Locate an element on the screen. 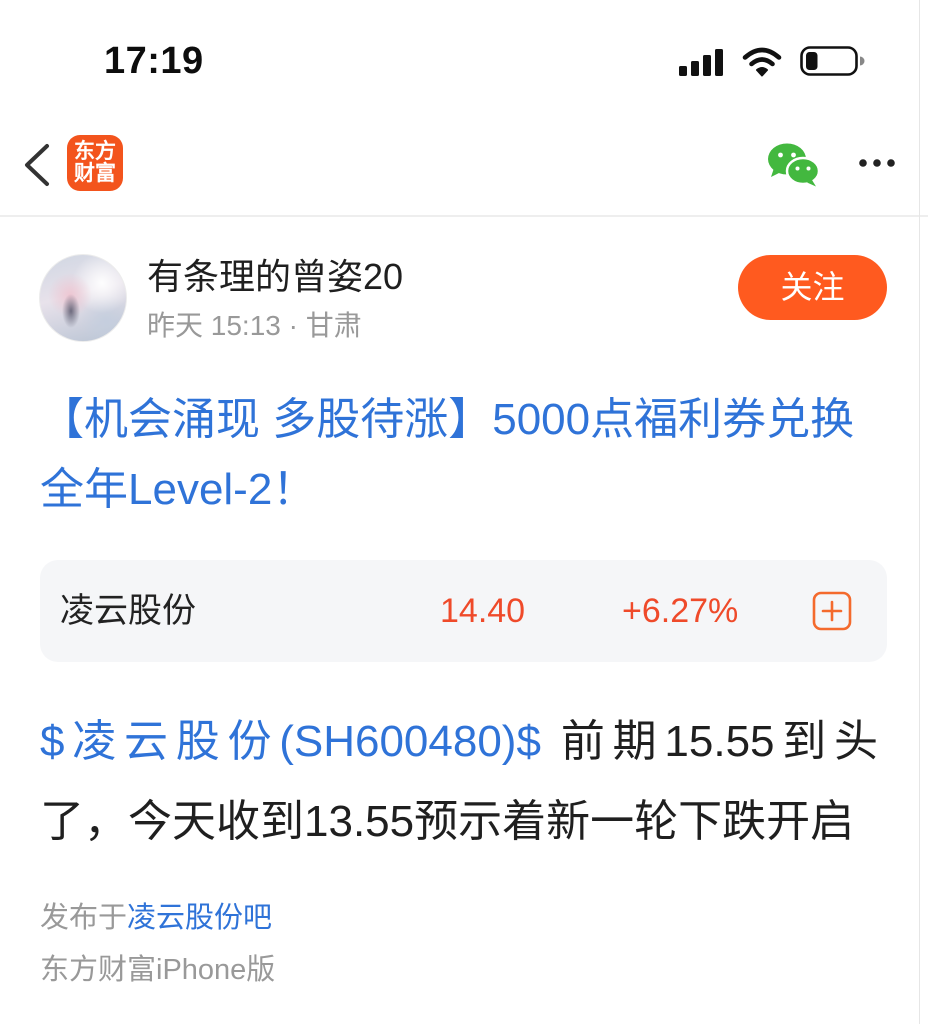 The image size is (928, 1024). stock-tag-link: $凌云股份(SH600480)$ is located at coordinates (290, 741).